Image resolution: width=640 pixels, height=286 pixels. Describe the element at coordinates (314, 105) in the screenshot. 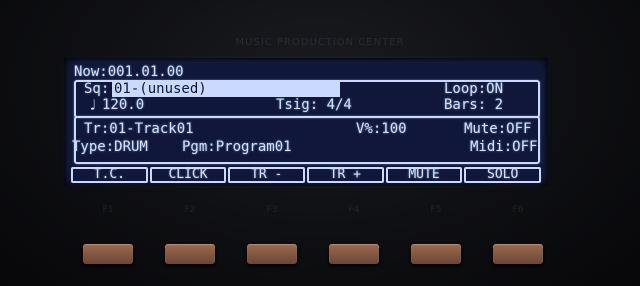

I see `tsig-field: Tsig: 4/4` at that location.